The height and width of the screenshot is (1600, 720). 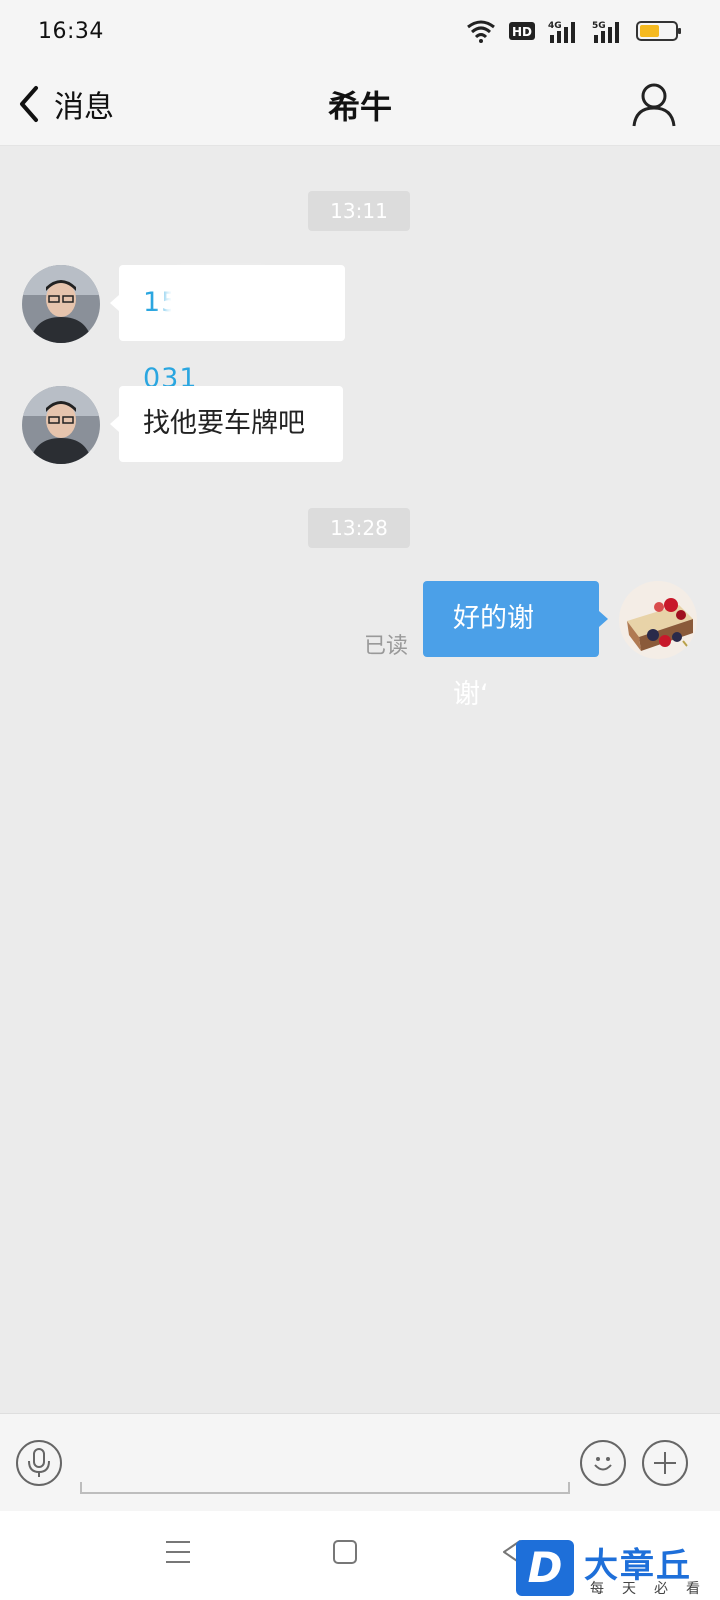 I want to click on signal-4g-icon: 4G, so click(x=561, y=32).